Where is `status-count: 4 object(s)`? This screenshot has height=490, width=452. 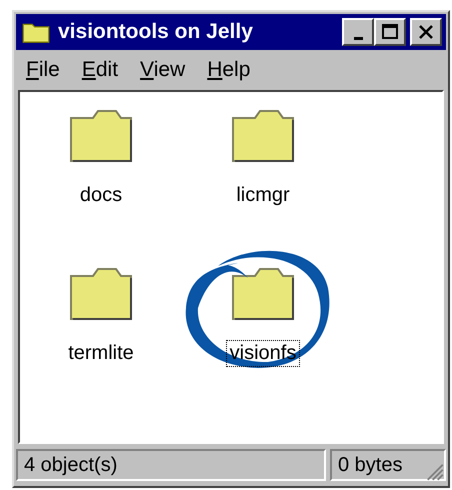
status-count: 4 object(s) is located at coordinates (171, 465).